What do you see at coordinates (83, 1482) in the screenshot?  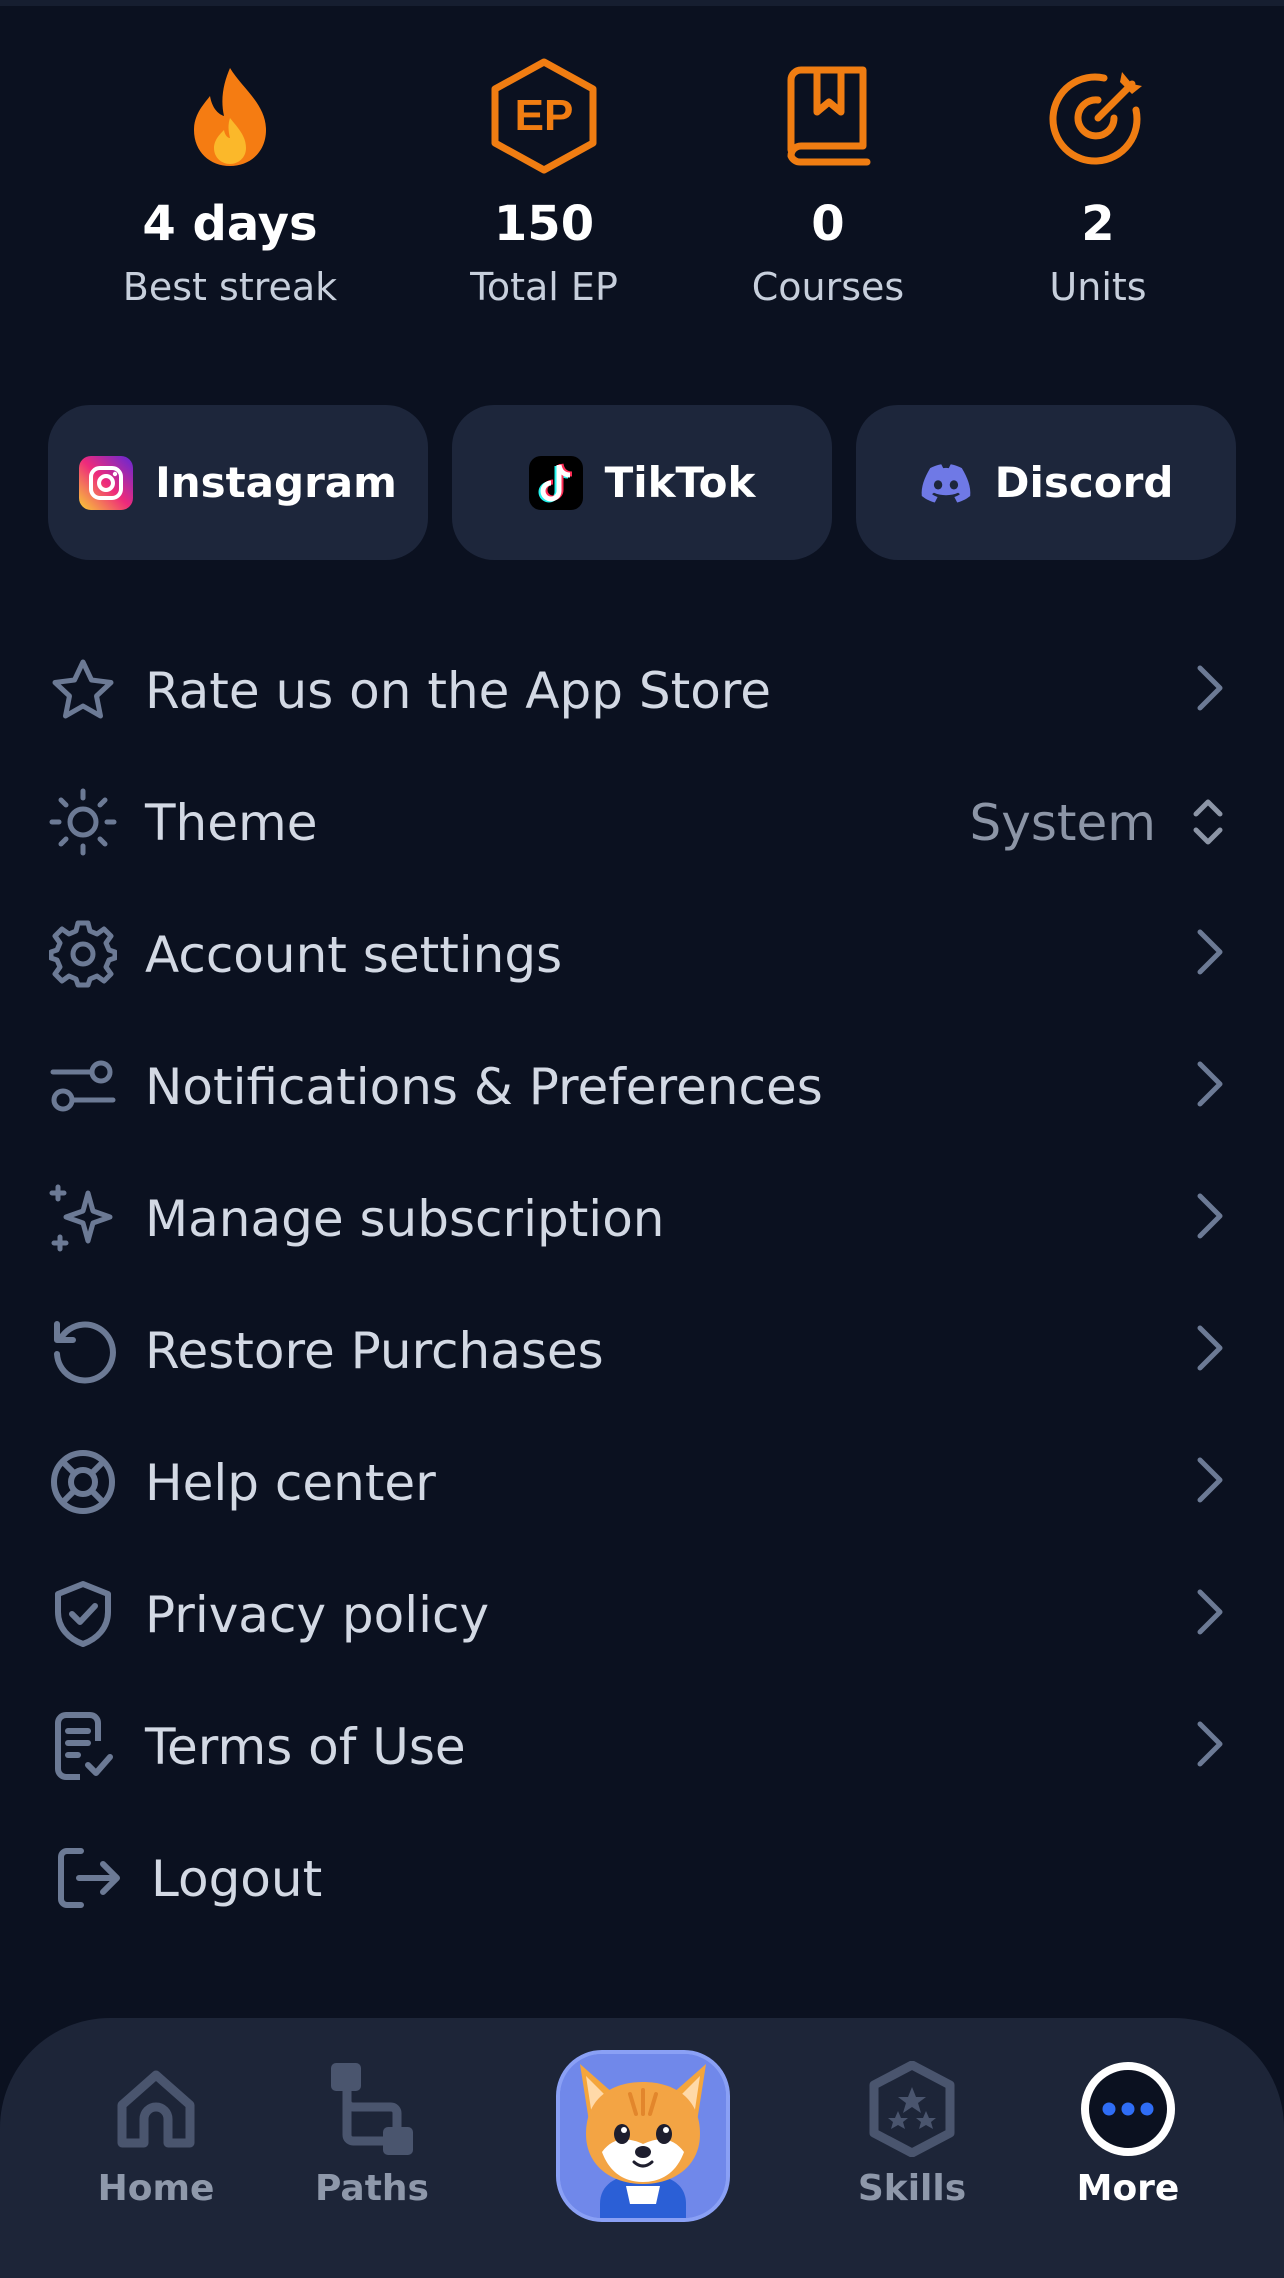 I see `lifebuoy-icon` at bounding box center [83, 1482].